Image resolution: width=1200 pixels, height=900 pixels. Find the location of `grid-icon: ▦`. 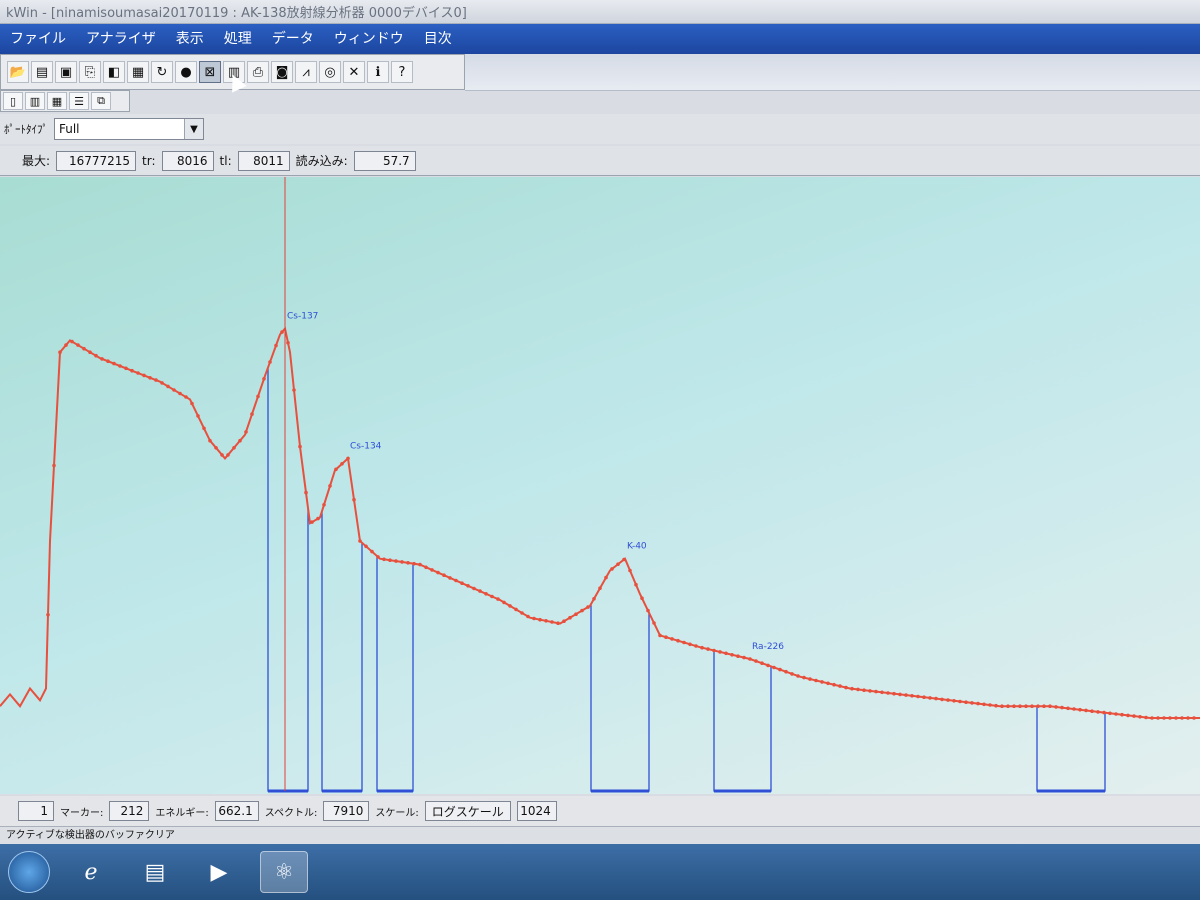

grid-icon: ▦ is located at coordinates (138, 72).